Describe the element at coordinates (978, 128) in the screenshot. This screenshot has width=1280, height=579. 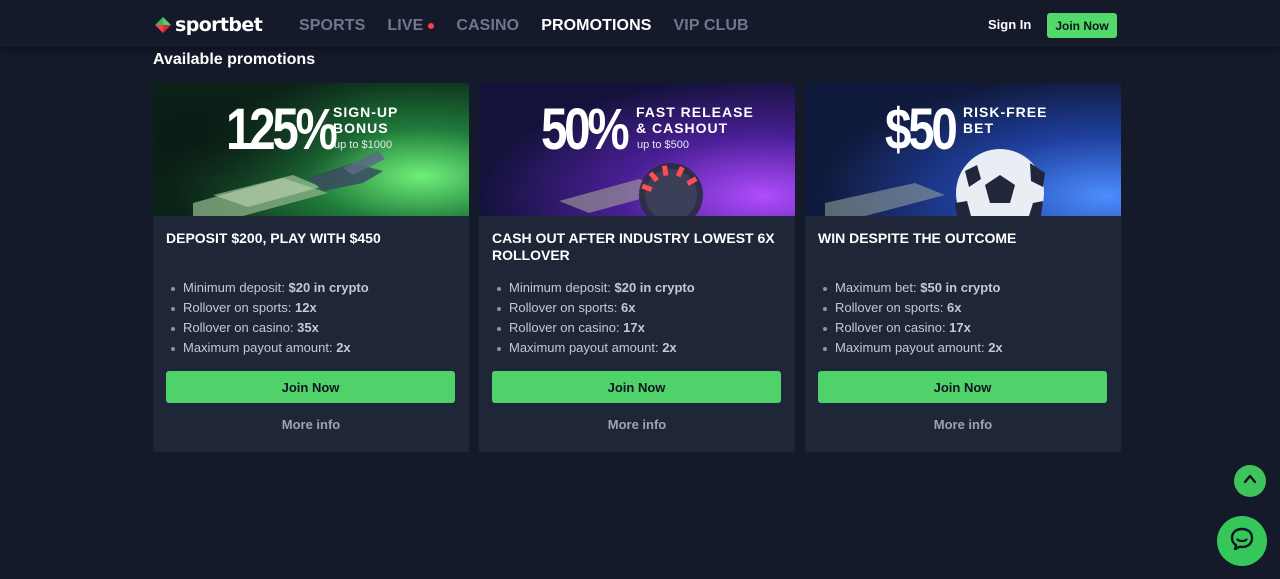
I see `banner-line2: BET` at that location.